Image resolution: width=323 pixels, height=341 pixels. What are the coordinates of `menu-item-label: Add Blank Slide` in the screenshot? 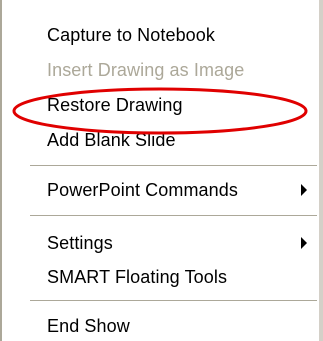 It's located at (111, 140).